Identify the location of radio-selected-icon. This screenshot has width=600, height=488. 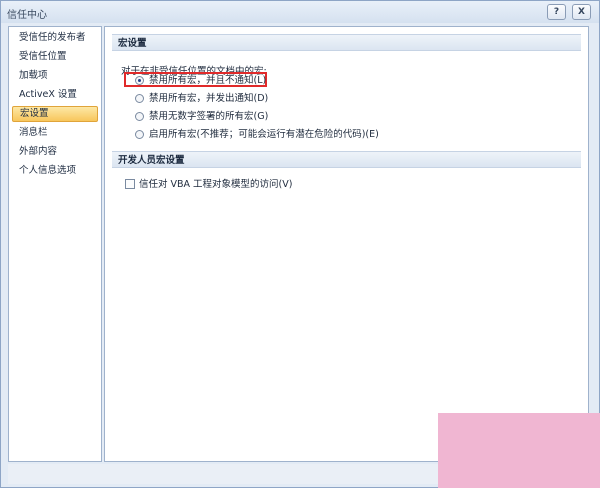
(139, 80).